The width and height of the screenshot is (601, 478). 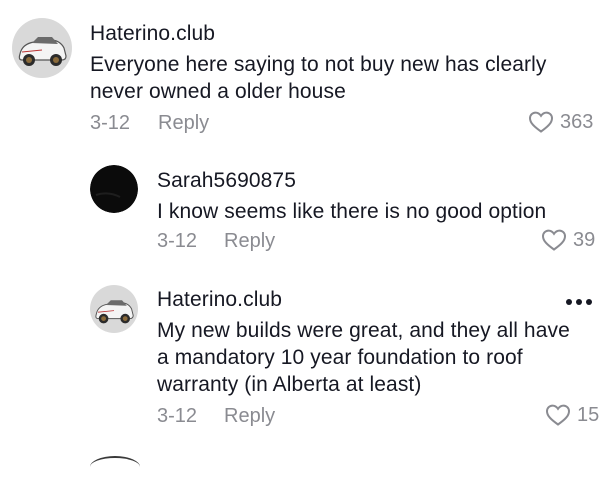 What do you see at coordinates (114, 189) in the screenshot?
I see `dark-avatar-icon` at bounding box center [114, 189].